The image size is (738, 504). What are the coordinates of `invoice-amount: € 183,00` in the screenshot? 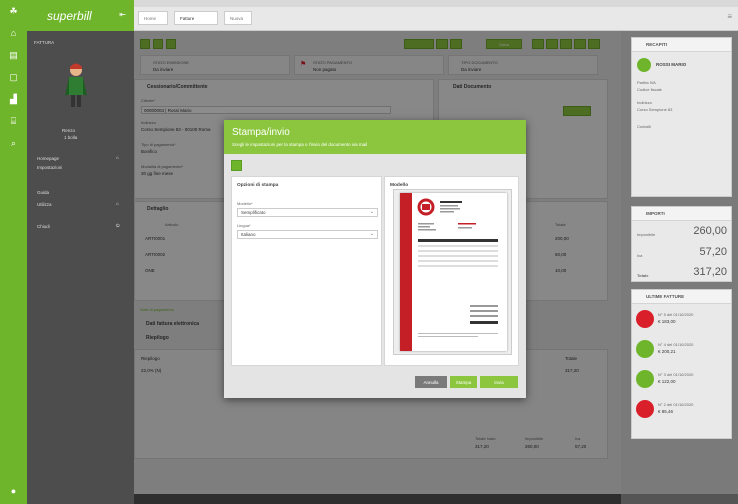 It's located at (667, 321).